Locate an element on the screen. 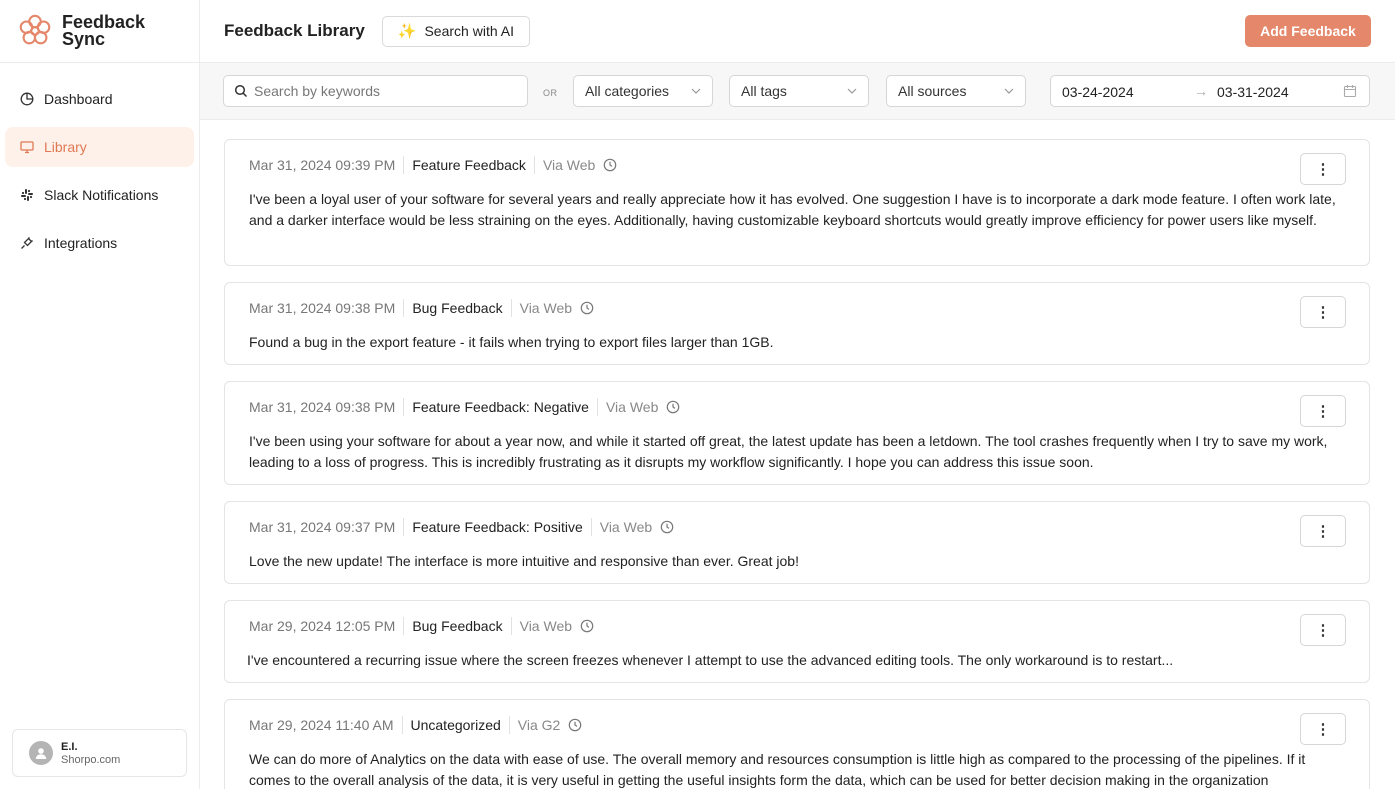  date-from: 03-24-2024 is located at coordinates (1098, 92).